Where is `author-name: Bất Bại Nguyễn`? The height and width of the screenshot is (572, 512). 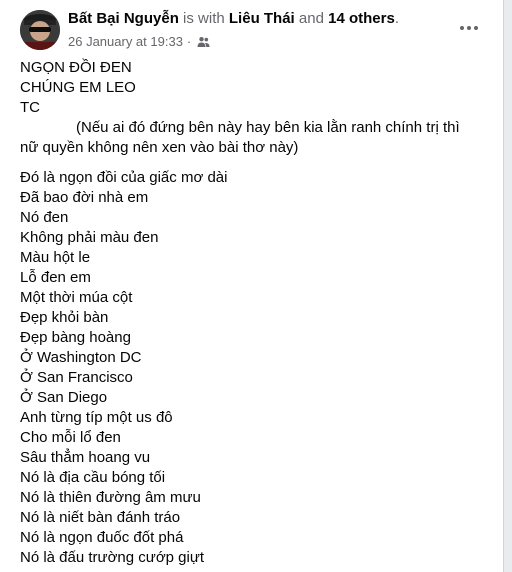 author-name: Bất Bại Nguyễn is located at coordinates (123, 18).